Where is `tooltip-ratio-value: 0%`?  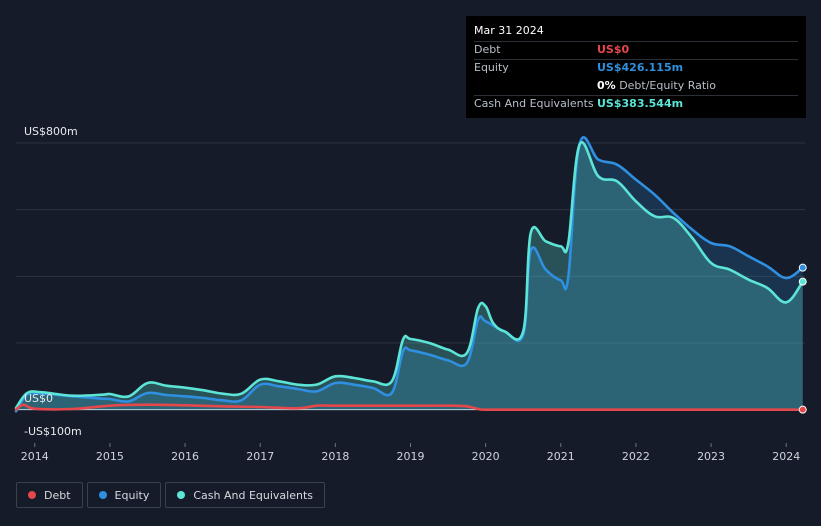
tooltip-ratio-value: 0% is located at coordinates (606, 85).